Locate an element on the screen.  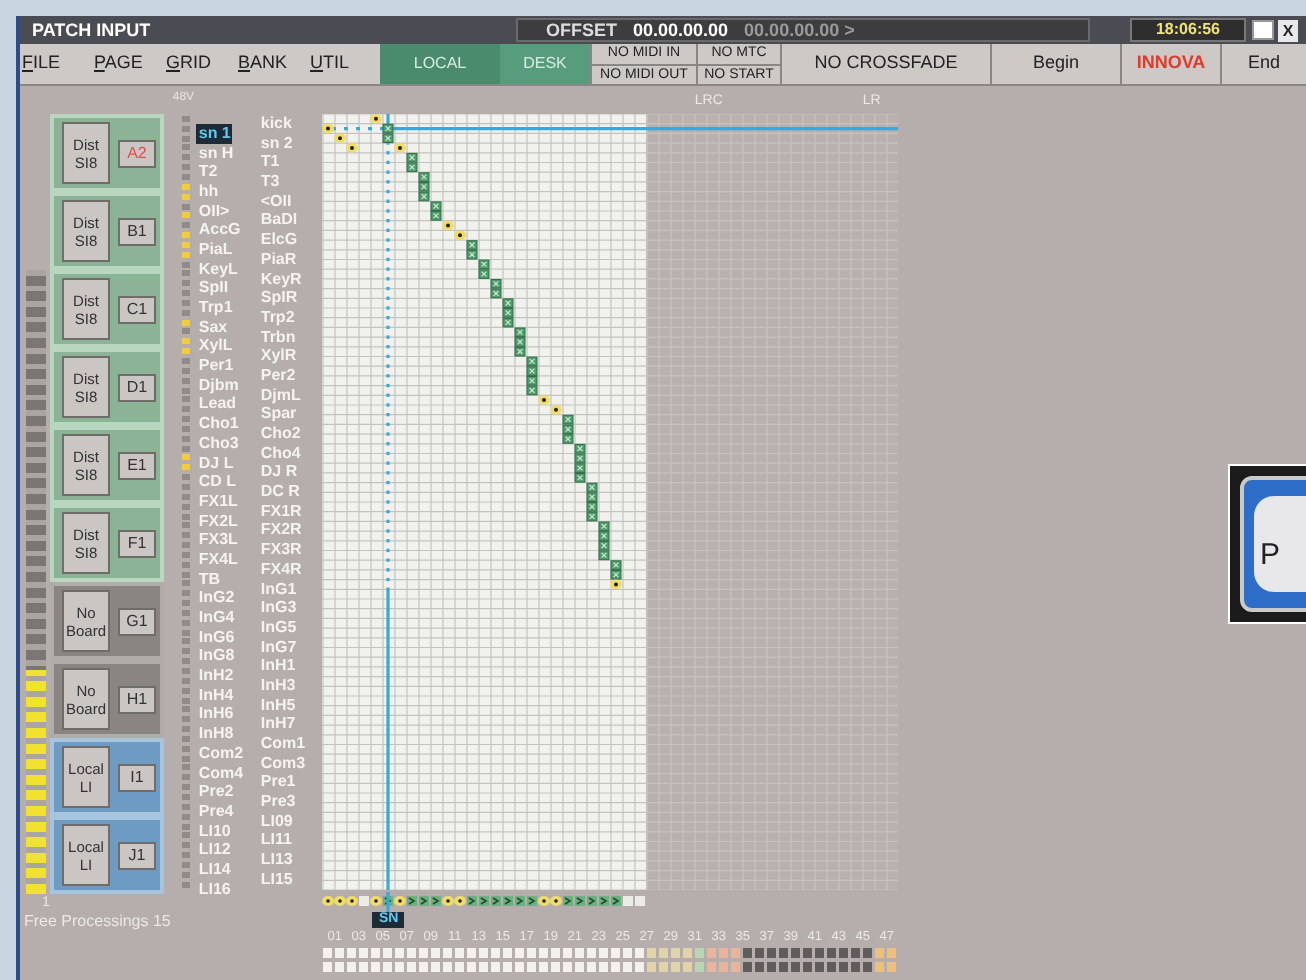
channel-label: DjmL is located at coordinates (280, 395).